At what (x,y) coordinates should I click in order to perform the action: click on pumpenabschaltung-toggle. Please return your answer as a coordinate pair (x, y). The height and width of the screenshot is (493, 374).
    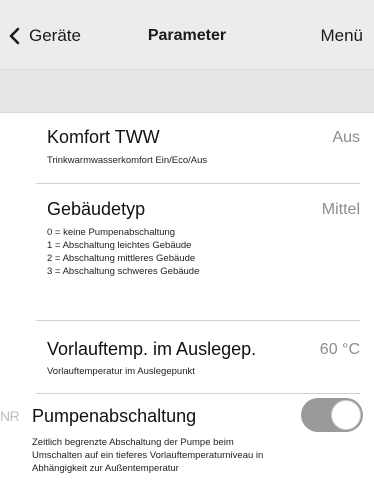
    Looking at the image, I should click on (332, 415).